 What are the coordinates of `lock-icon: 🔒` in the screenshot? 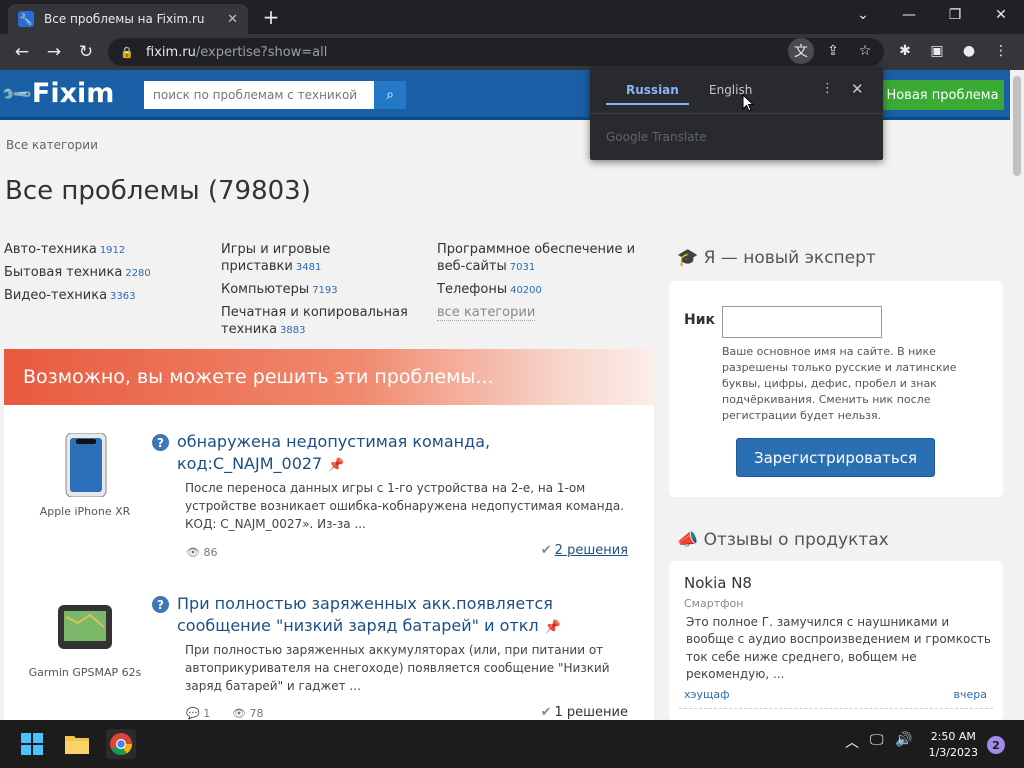 It's located at (127, 52).